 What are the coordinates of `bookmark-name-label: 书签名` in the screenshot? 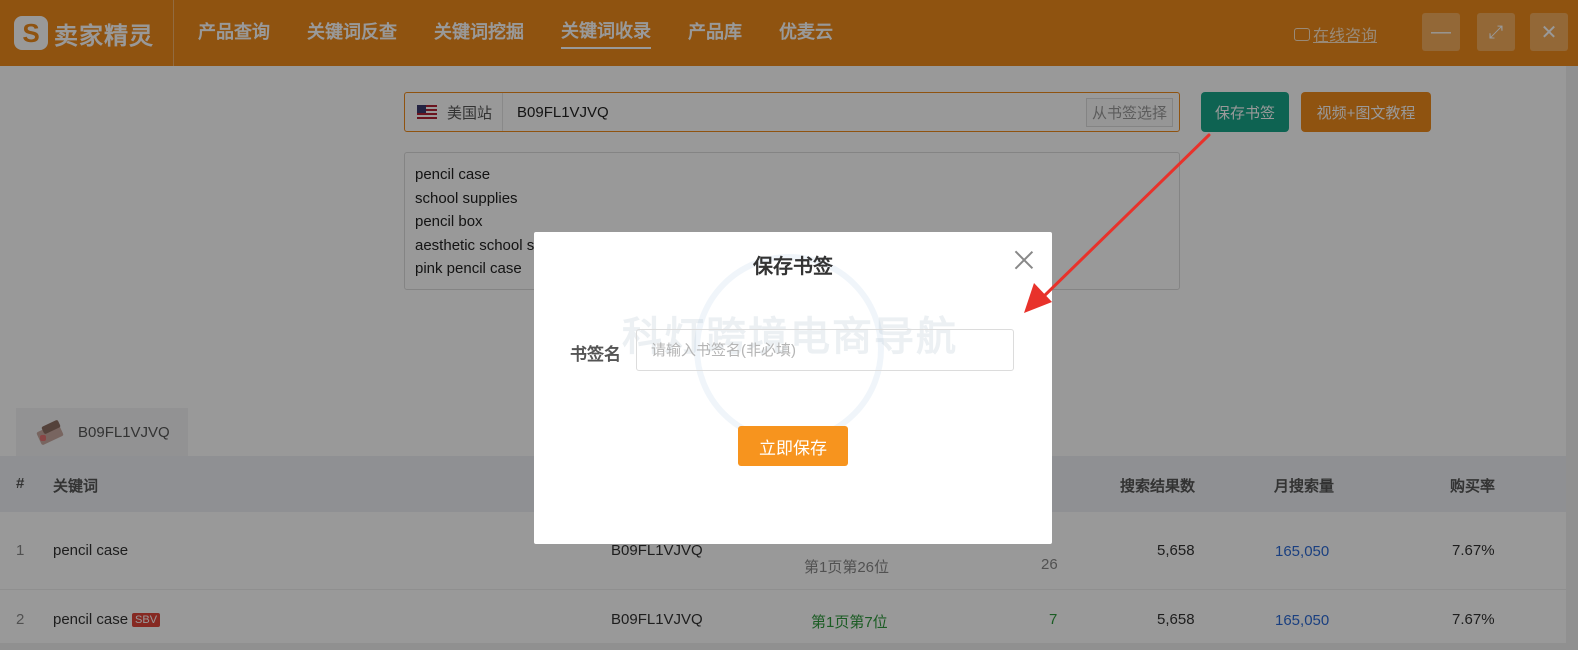 It's located at (595, 354).